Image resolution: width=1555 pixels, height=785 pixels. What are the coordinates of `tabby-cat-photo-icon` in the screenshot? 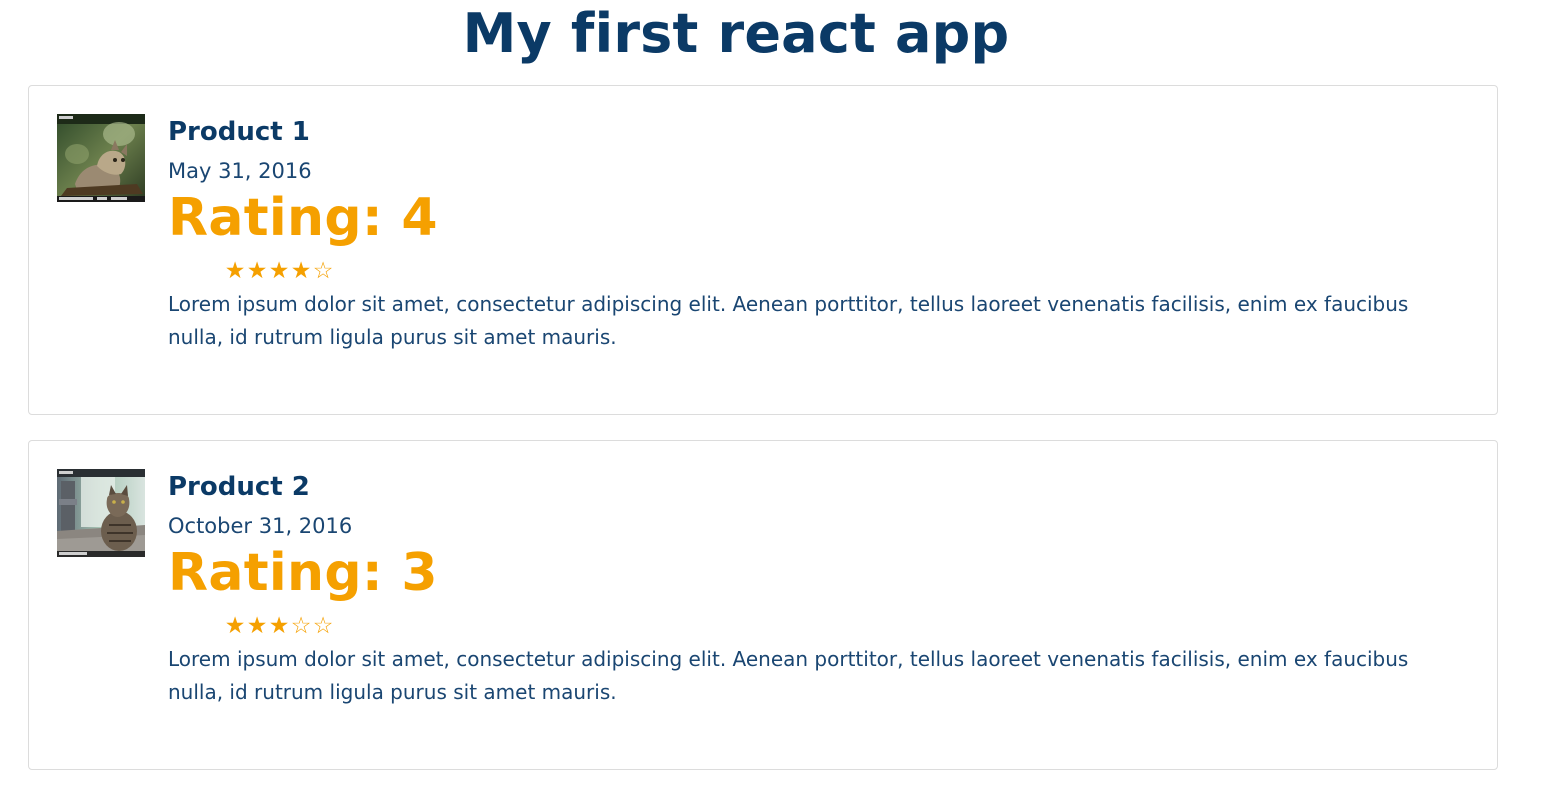 It's located at (101, 513).